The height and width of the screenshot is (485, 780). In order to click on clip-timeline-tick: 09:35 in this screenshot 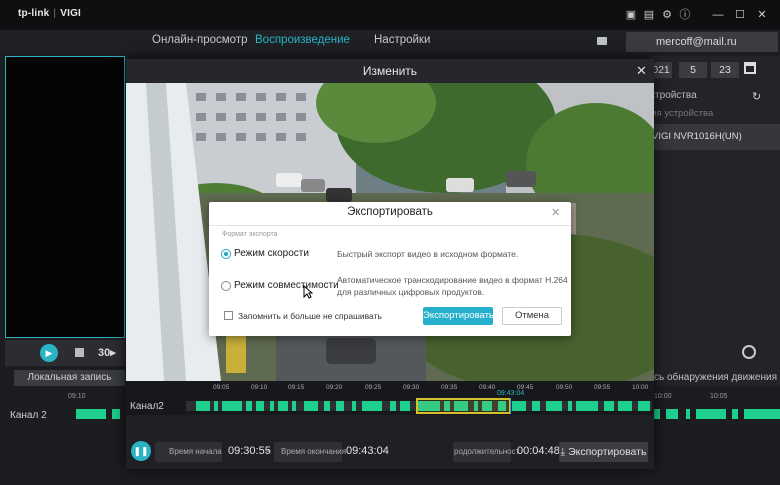, I will do `click(449, 387)`.